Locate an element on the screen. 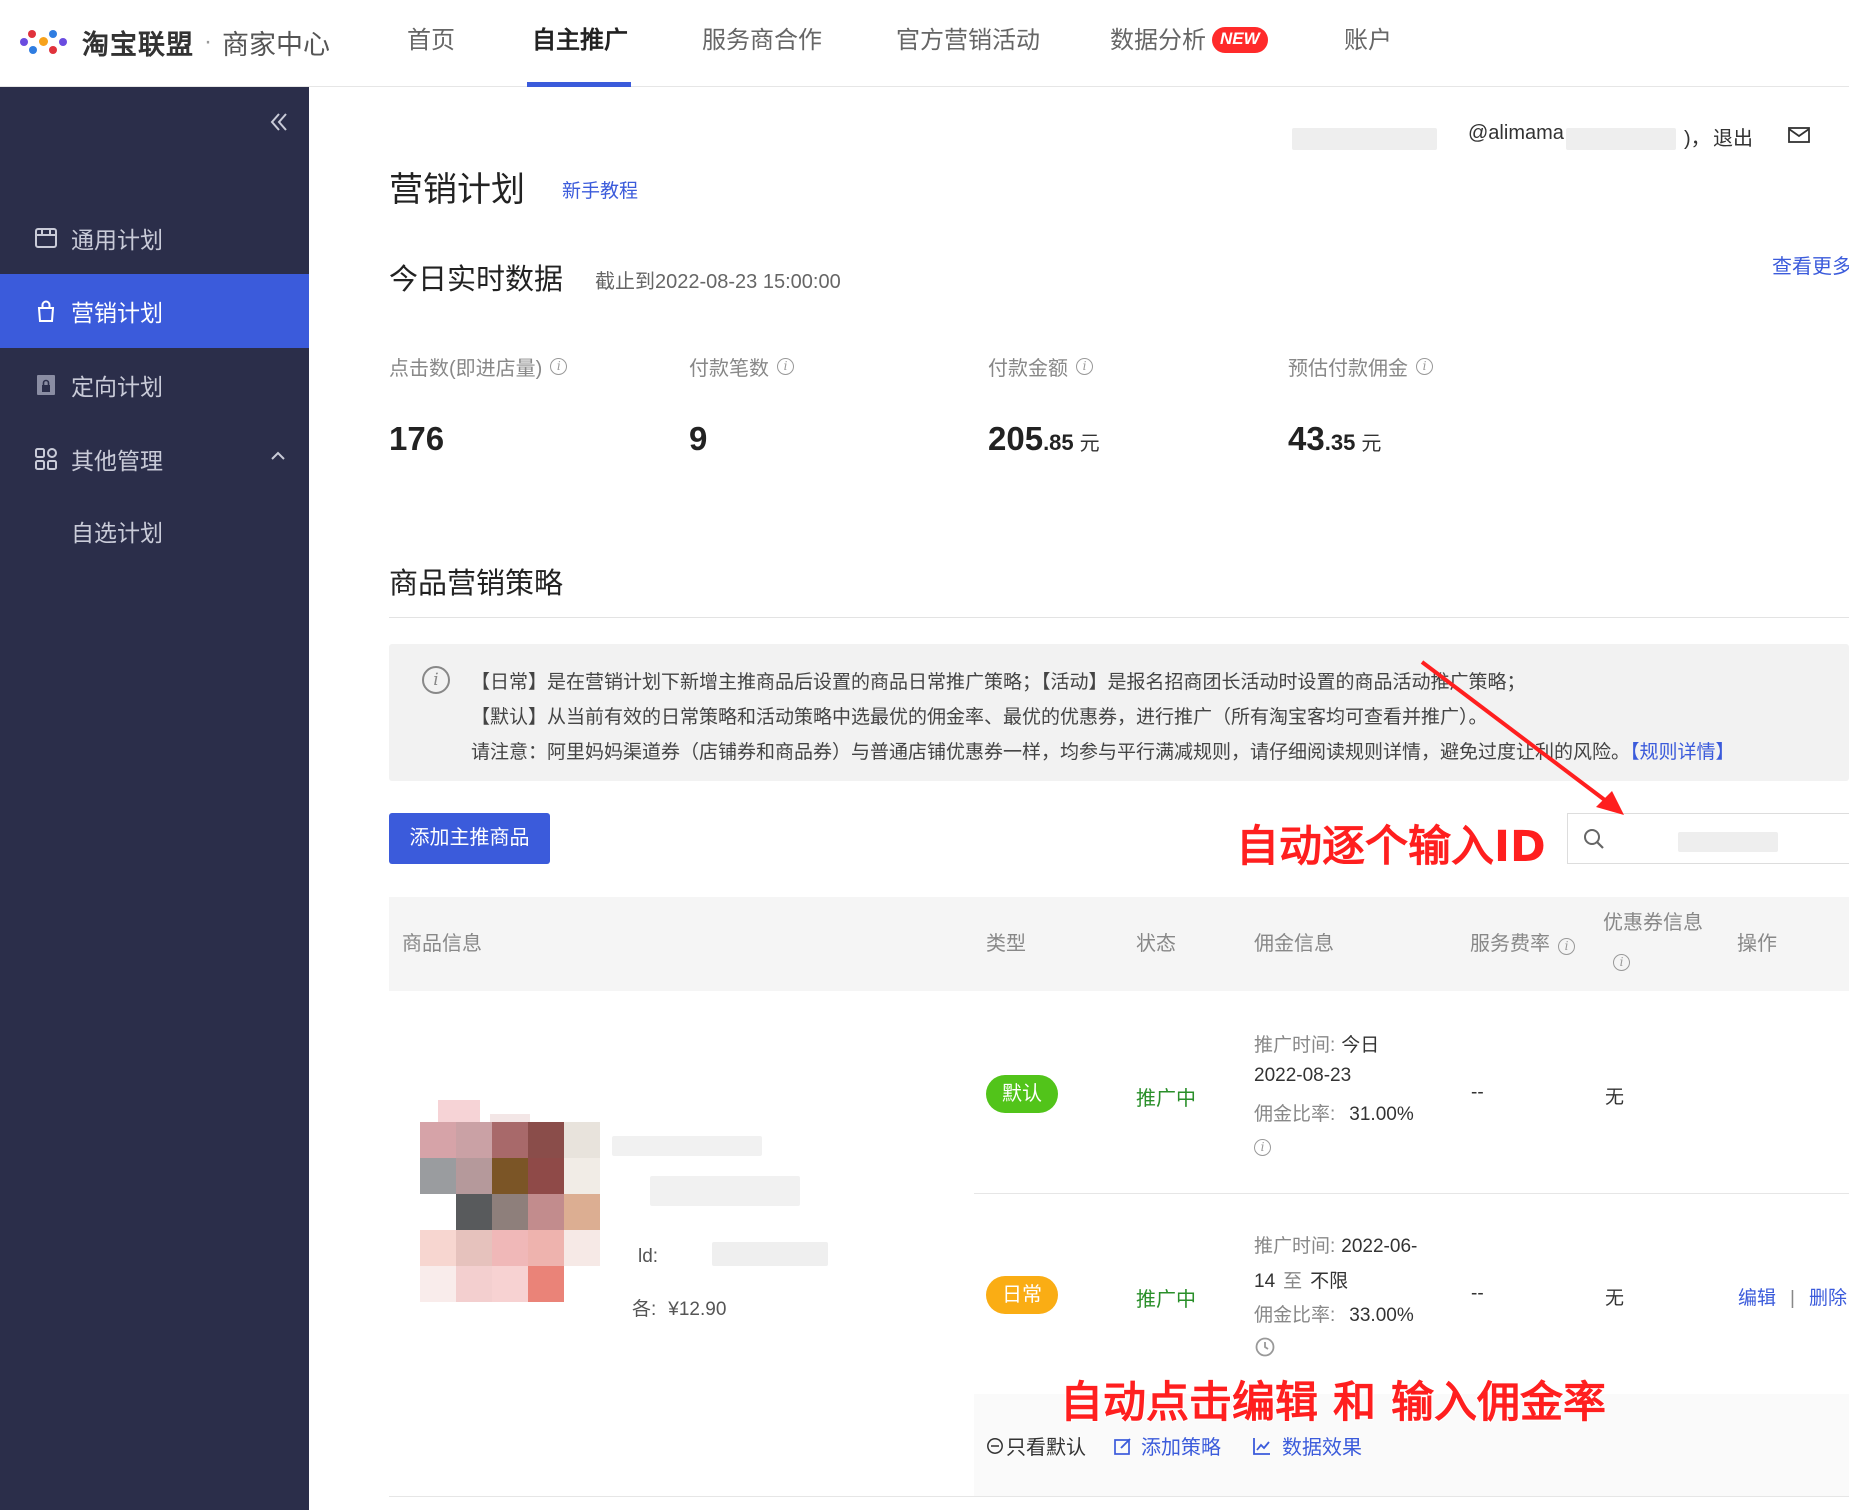 Image resolution: width=1849 pixels, height=1510 pixels. metric-value-clicks: 176 is located at coordinates (416, 439).